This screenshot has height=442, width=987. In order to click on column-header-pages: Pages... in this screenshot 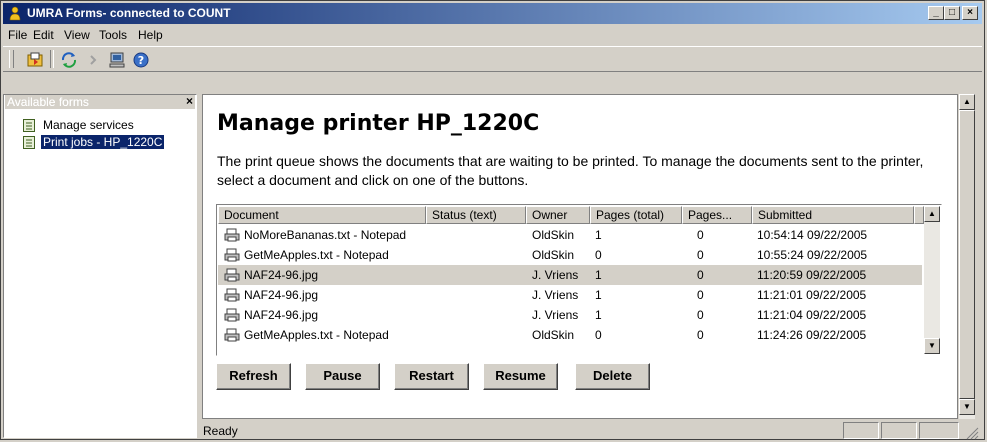, I will do `click(717, 215)`.